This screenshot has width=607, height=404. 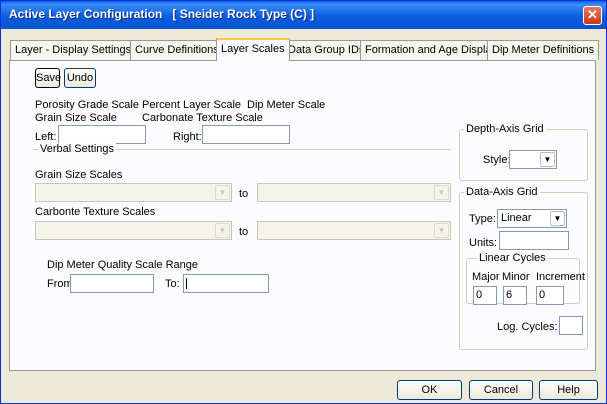 What do you see at coordinates (497, 160) in the screenshot?
I see `style-label: Style:` at bounding box center [497, 160].